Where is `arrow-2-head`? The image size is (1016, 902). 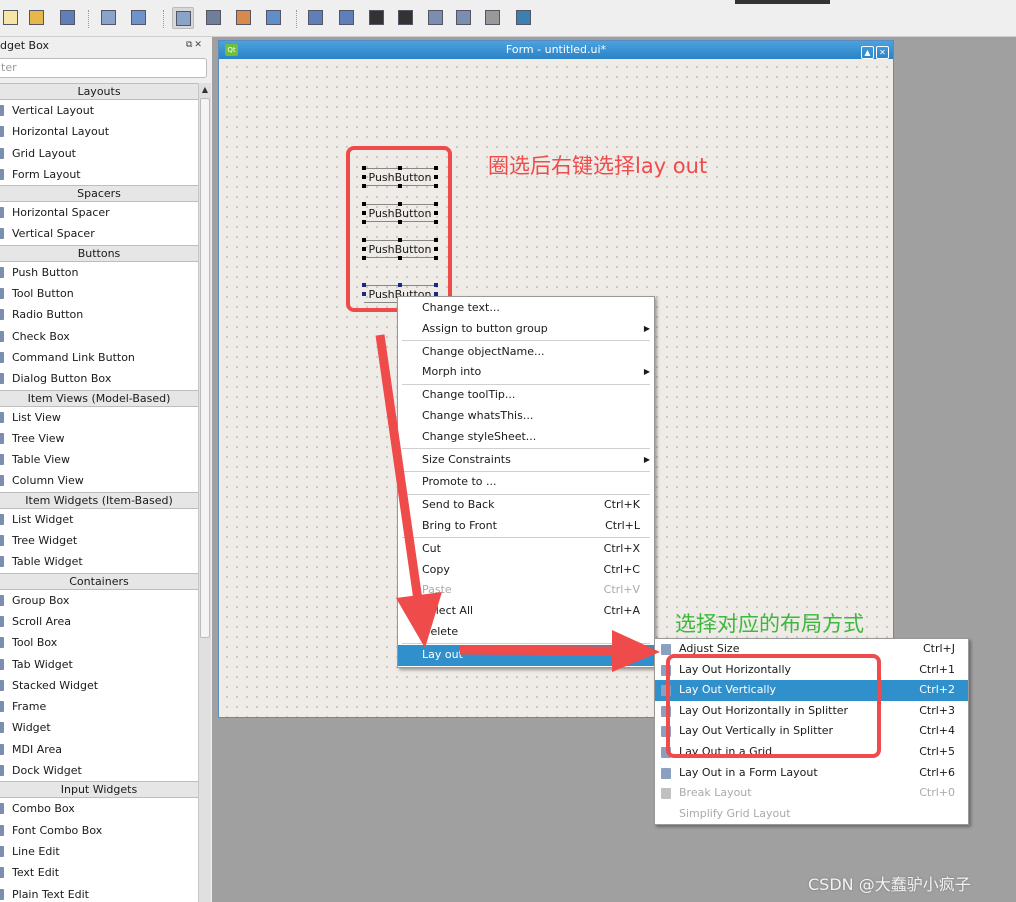
arrow-2-head is located at coordinates (636, 651).